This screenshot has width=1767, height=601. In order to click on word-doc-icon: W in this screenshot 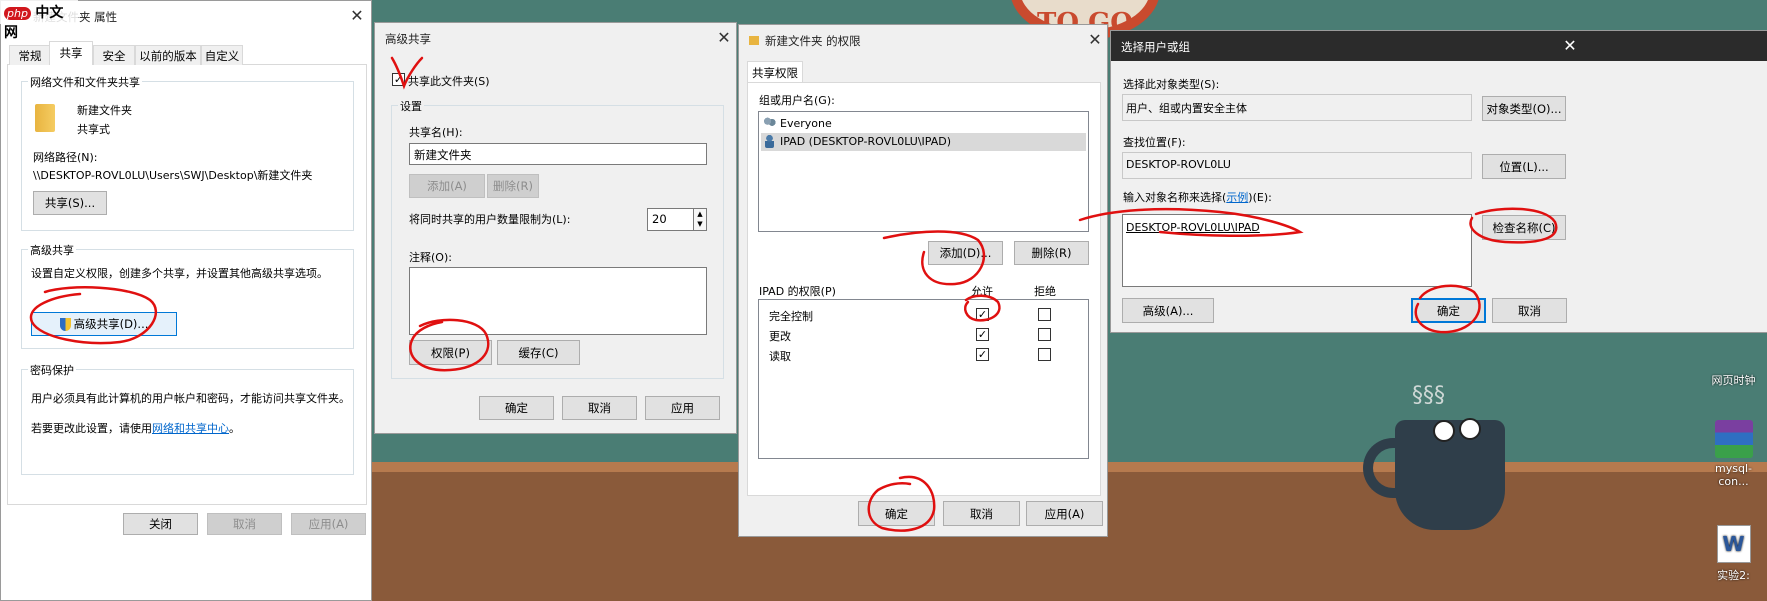, I will do `click(1733, 544)`.